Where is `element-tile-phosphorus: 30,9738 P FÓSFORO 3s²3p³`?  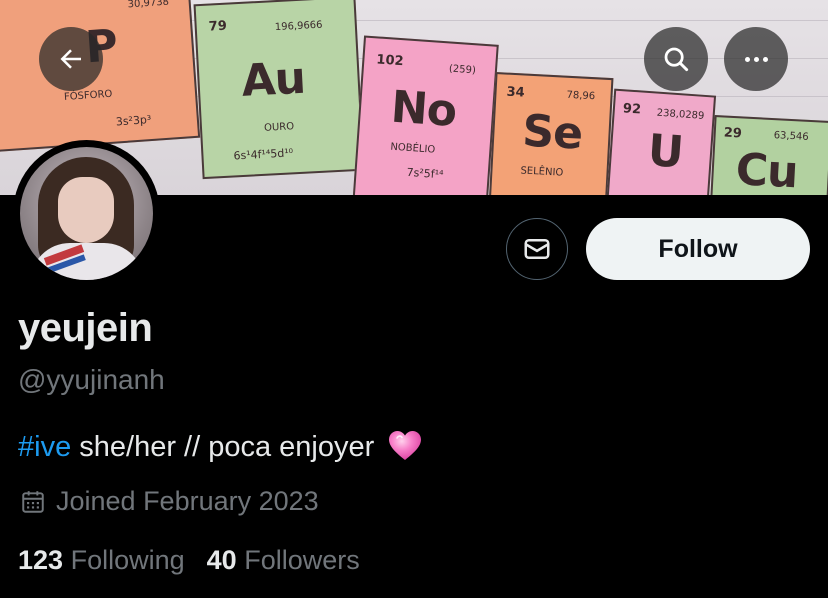
element-tile-phosphorus: 30,9738 P FÓSFORO 3s²3p³ is located at coordinates (100, 76).